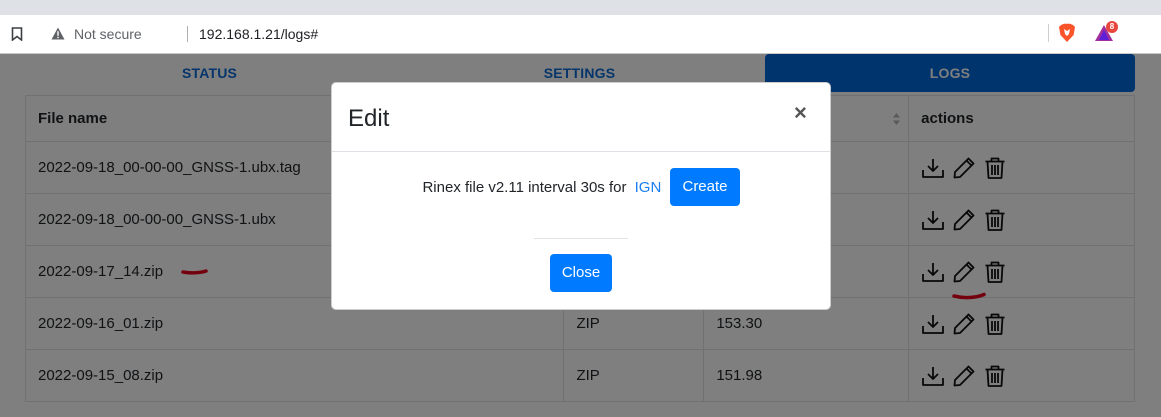  What do you see at coordinates (58, 33) in the screenshot?
I see `warning-icon` at bounding box center [58, 33].